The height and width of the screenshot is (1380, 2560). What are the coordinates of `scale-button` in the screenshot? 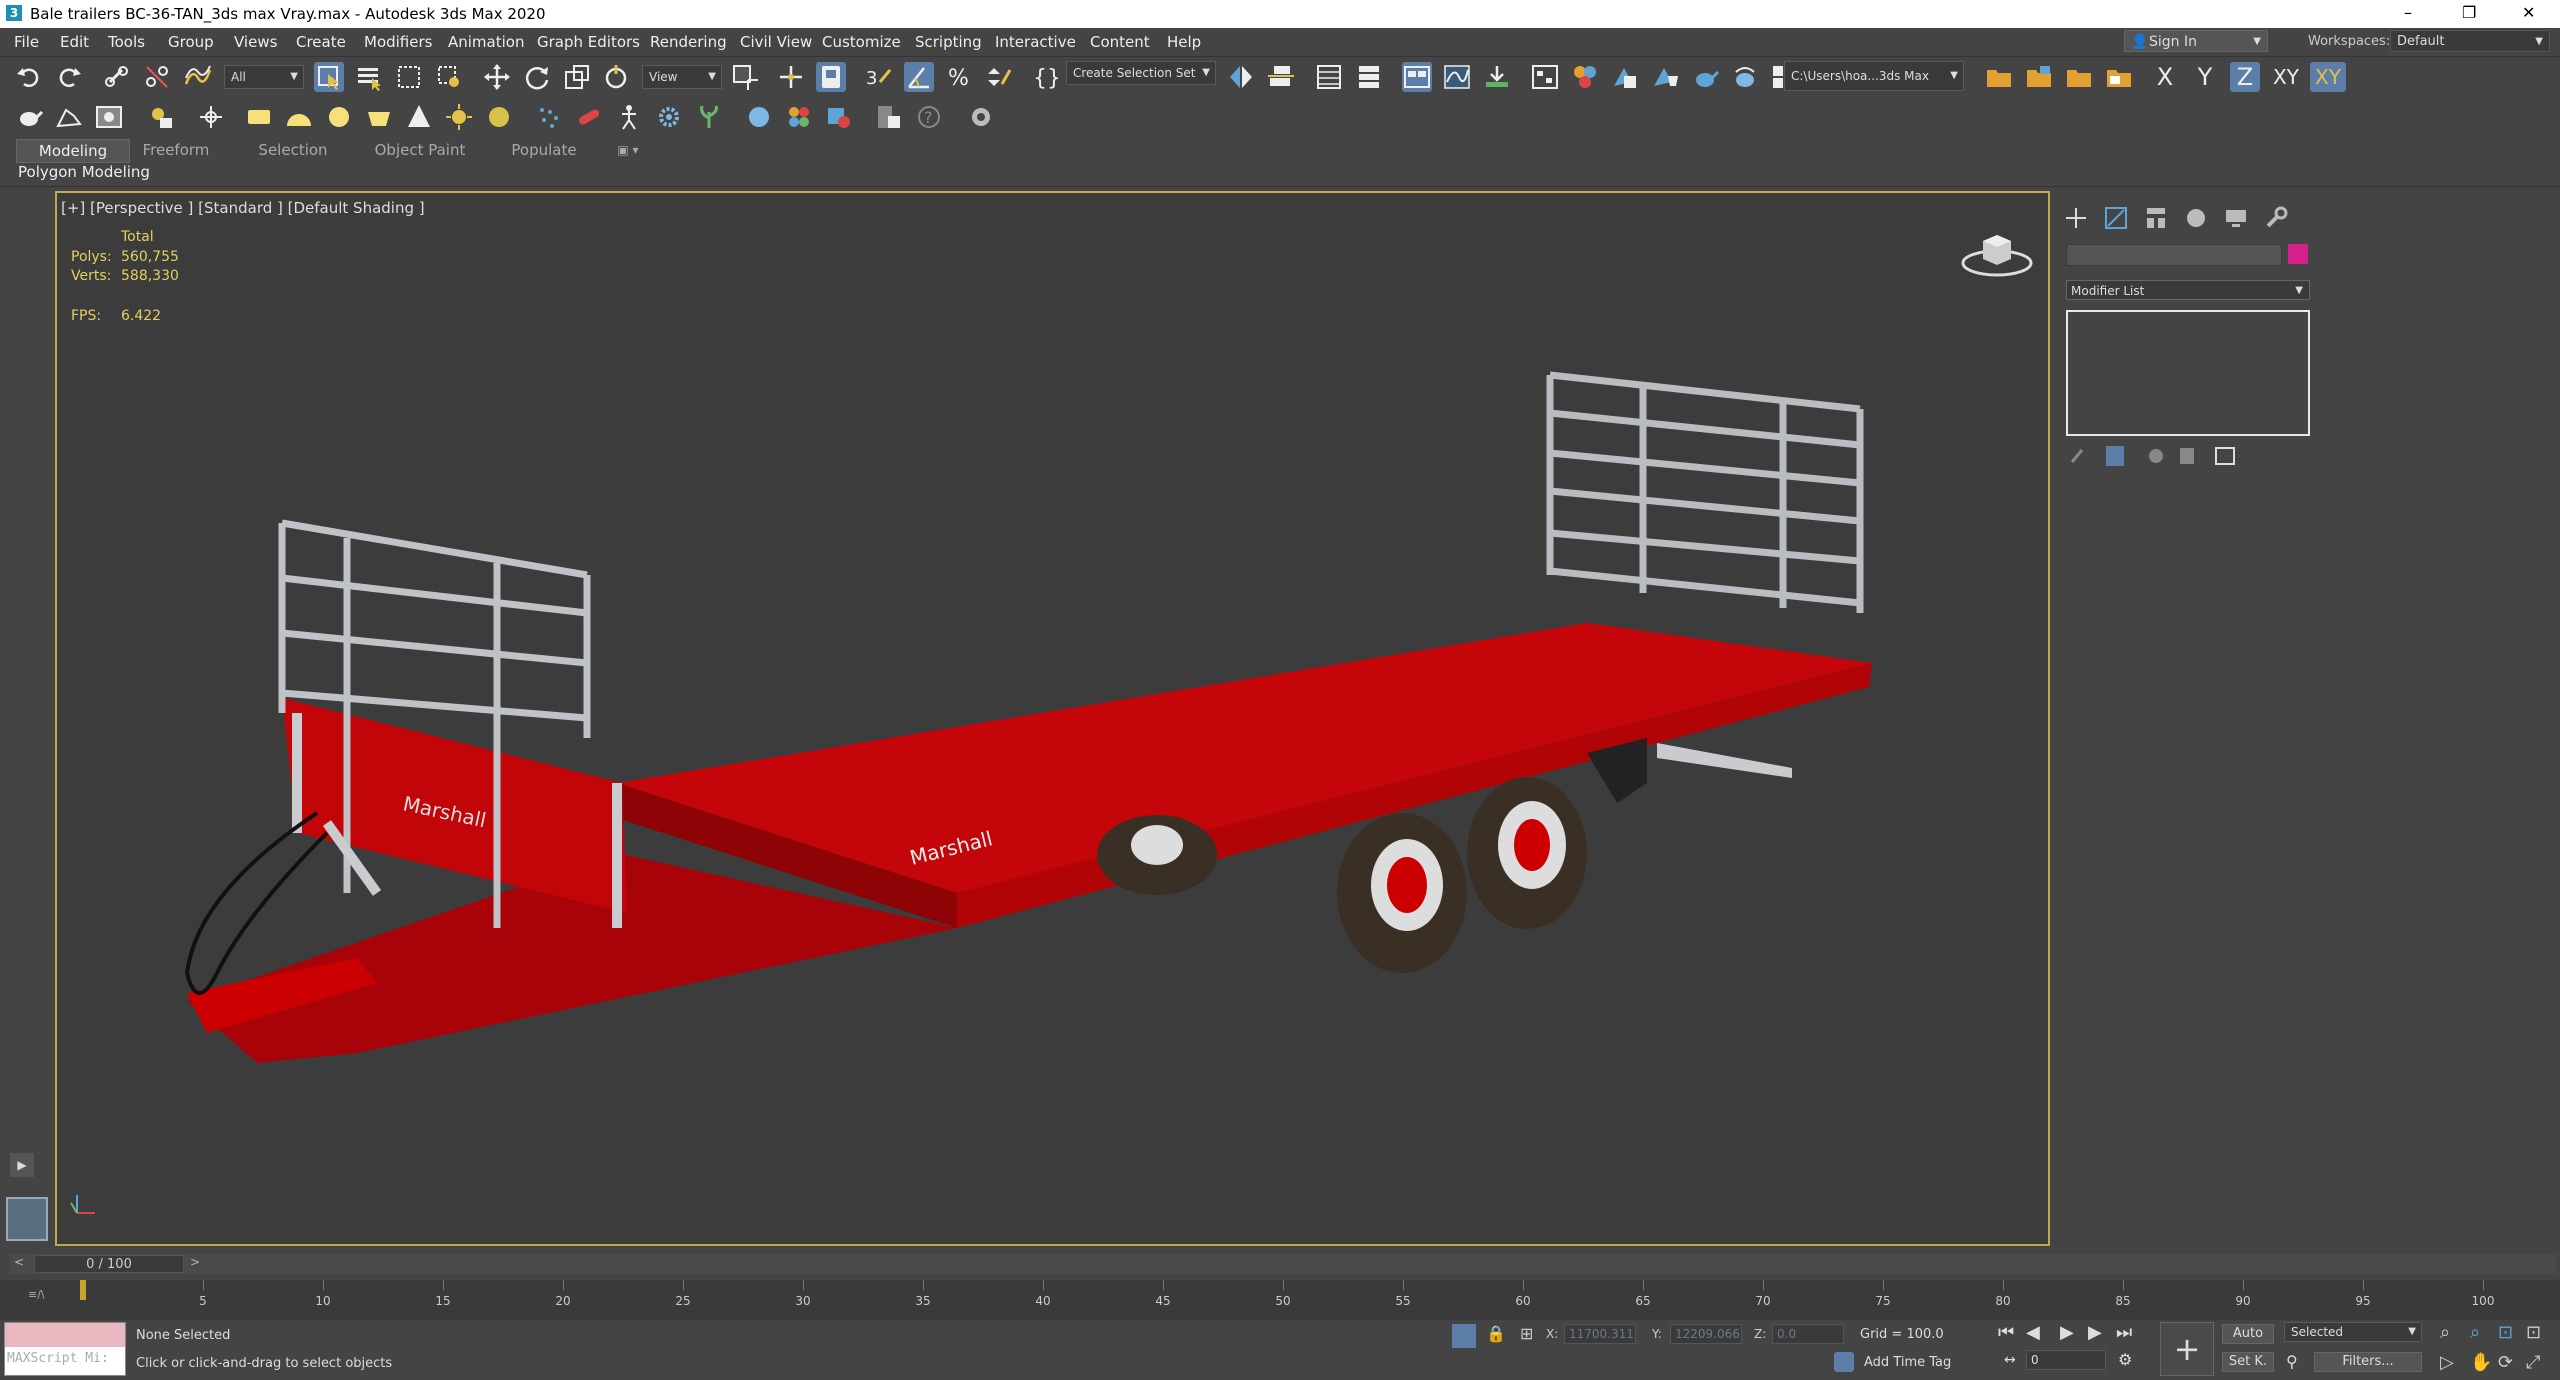 It's located at (577, 77).